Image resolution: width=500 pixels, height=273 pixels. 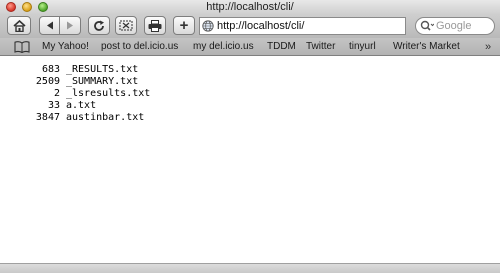 I want to click on line-count: 683, so click(x=50, y=69).